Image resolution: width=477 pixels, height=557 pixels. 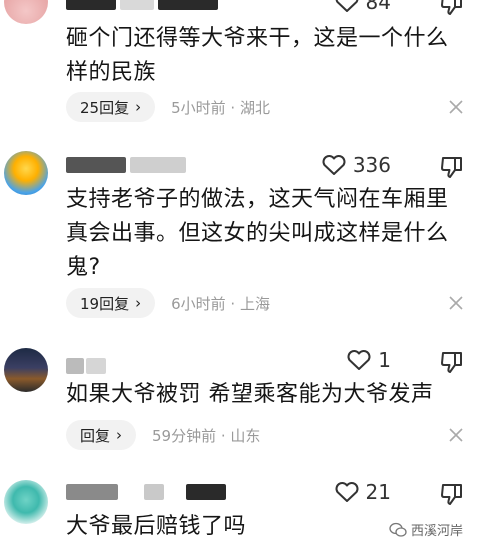 What do you see at coordinates (362, 7) in the screenshot?
I see `like-button: 84` at bounding box center [362, 7].